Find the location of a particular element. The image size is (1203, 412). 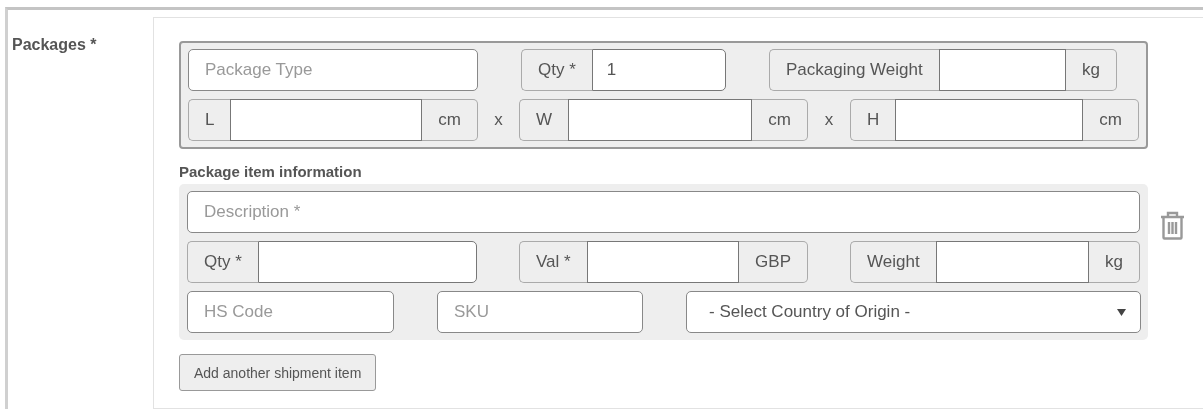

packaging-weight-label: Packaging Weight is located at coordinates (854, 70).